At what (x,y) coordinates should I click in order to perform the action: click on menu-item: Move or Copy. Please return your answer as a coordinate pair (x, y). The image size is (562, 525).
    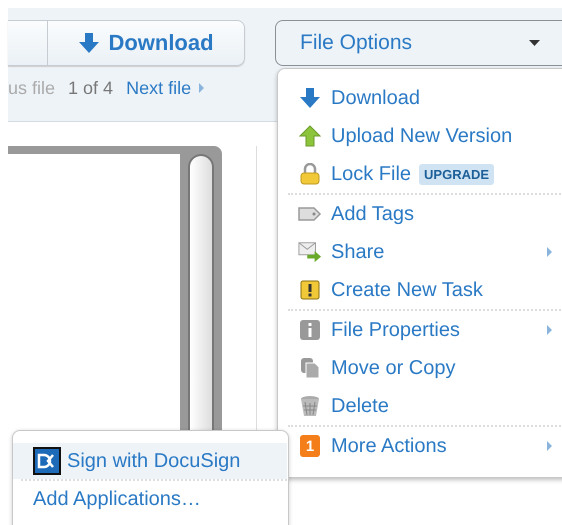
    Looking at the image, I should click on (420, 368).